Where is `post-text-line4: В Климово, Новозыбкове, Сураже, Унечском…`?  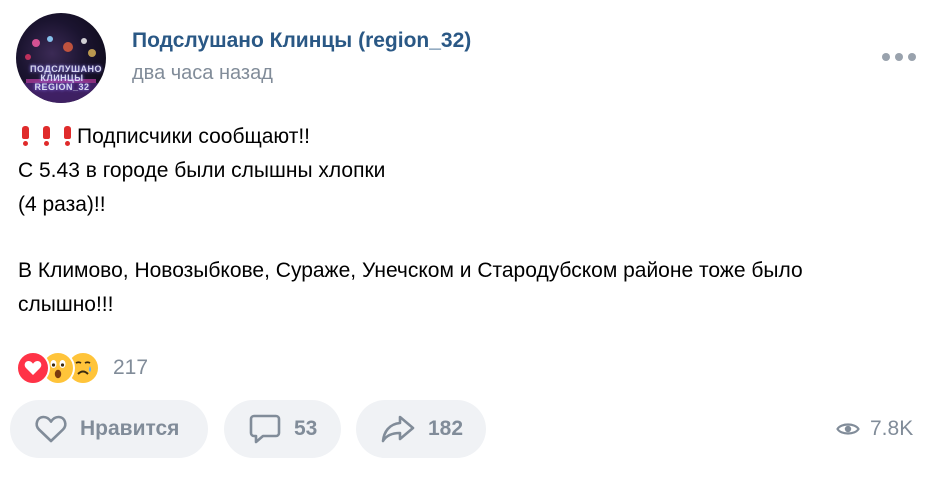
post-text-line4: В Климово, Новозыбкове, Сураже, Унечском… is located at coordinates (410, 270).